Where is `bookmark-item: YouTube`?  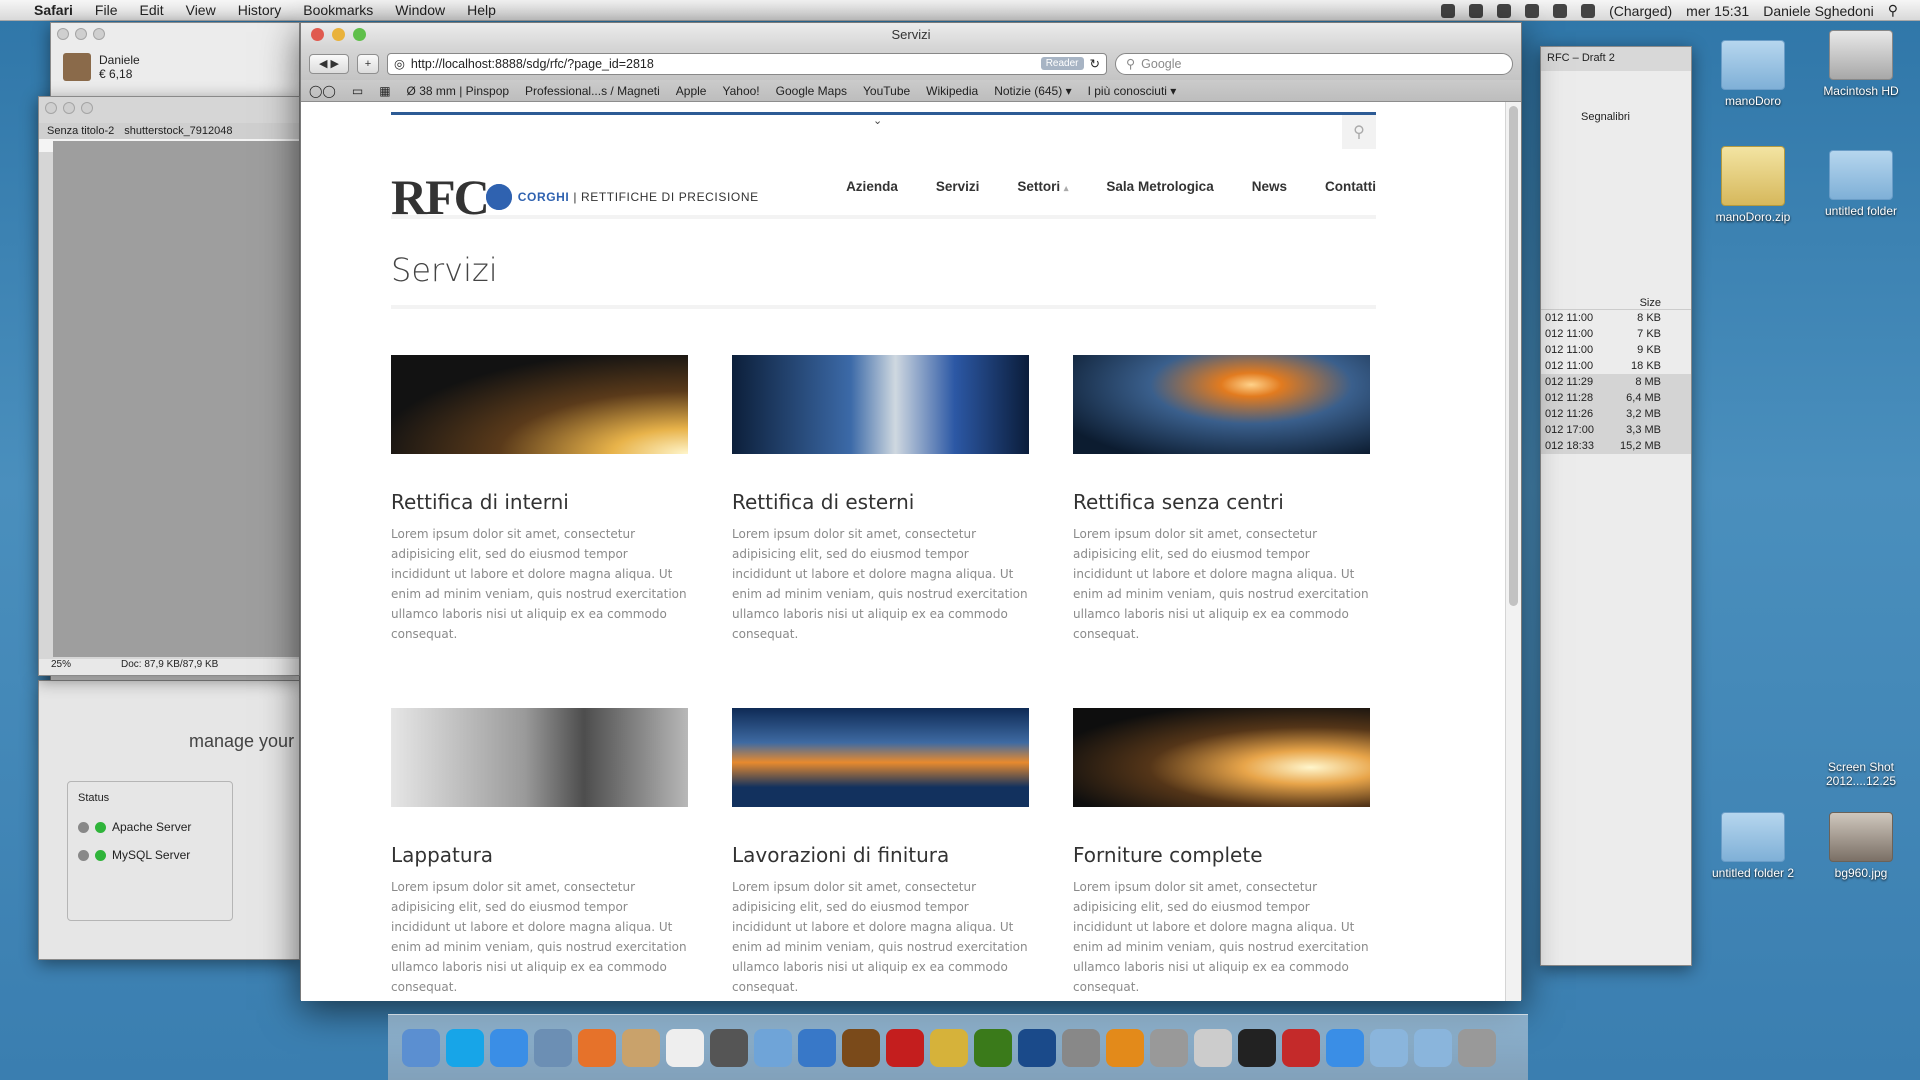
bookmark-item: YouTube is located at coordinates (886, 91).